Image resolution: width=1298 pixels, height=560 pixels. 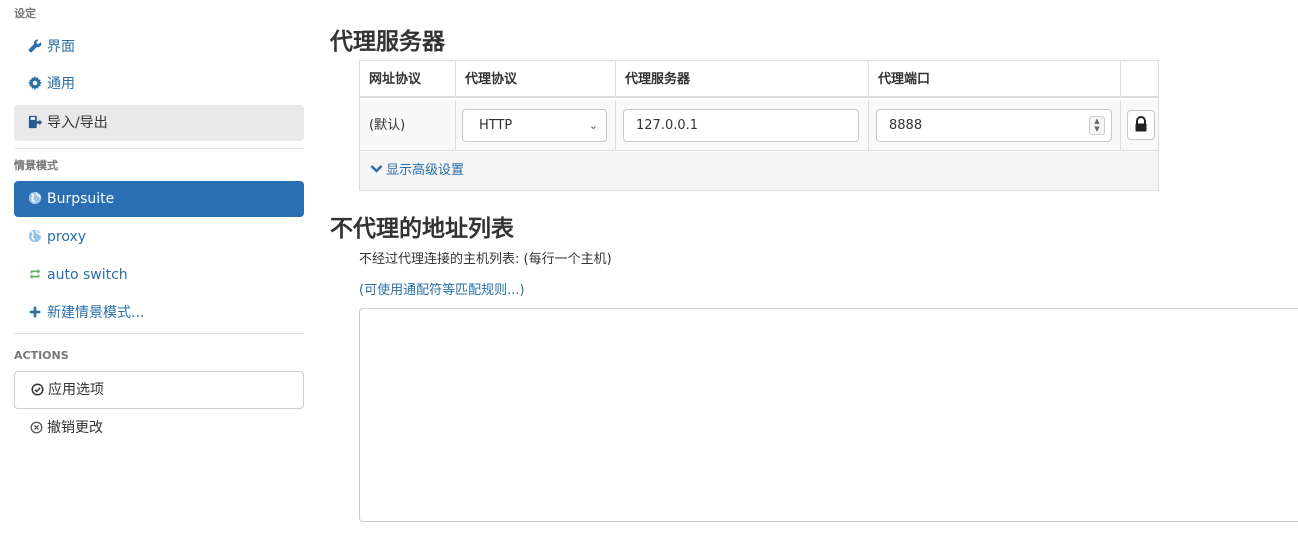 I want to click on header-scheme: 网址协议, so click(x=408, y=79).